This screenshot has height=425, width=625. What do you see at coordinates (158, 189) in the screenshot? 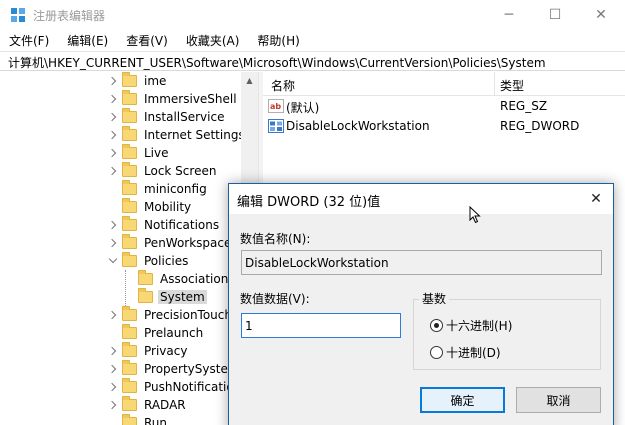
I see `tree-item-miniconfig: miniconfig` at bounding box center [158, 189].